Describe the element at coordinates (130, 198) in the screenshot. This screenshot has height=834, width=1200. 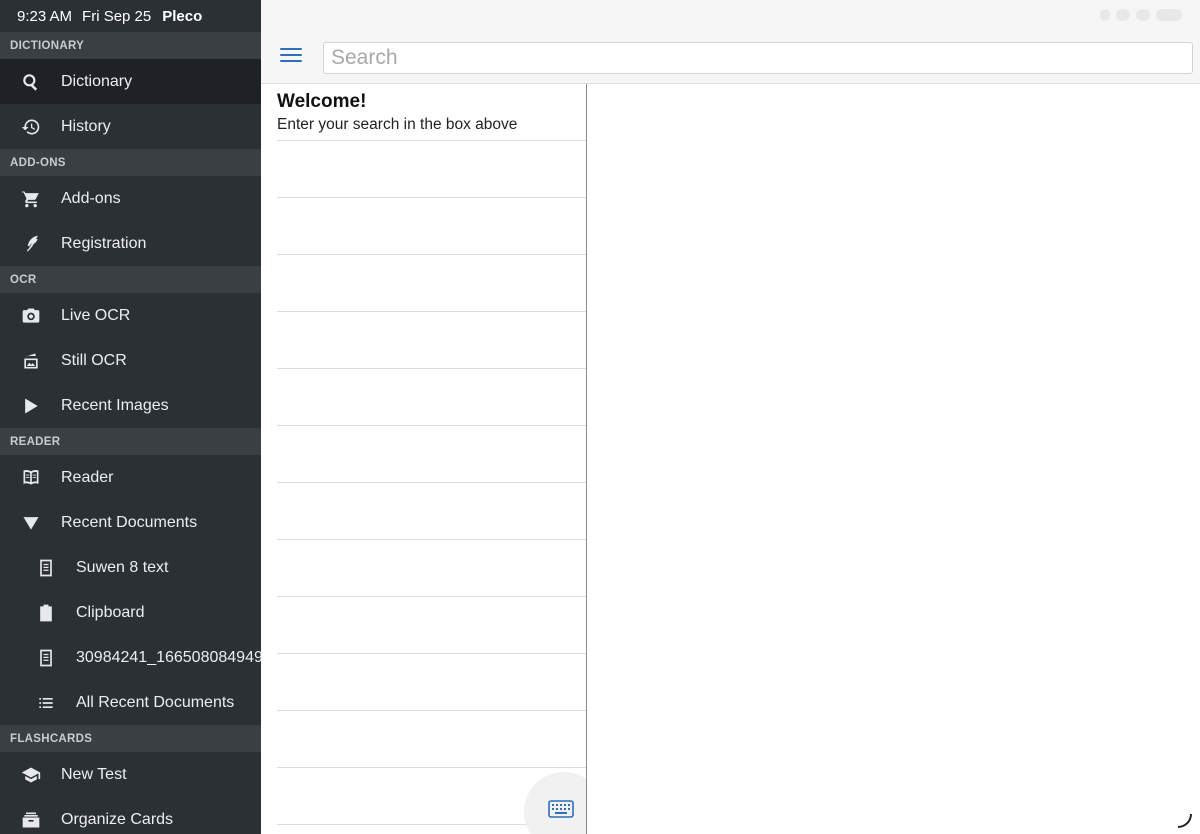
I see `sidebar-item-add-ons: Add-ons` at that location.